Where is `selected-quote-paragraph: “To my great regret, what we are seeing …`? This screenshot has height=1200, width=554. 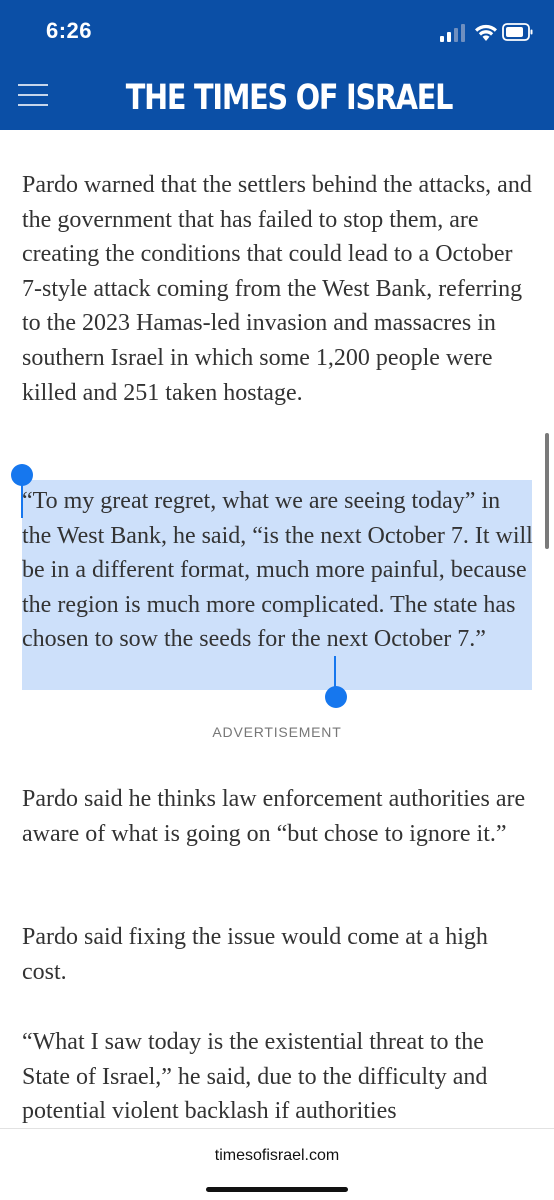 selected-quote-paragraph: “To my great regret, what we are seeing … is located at coordinates (278, 570).